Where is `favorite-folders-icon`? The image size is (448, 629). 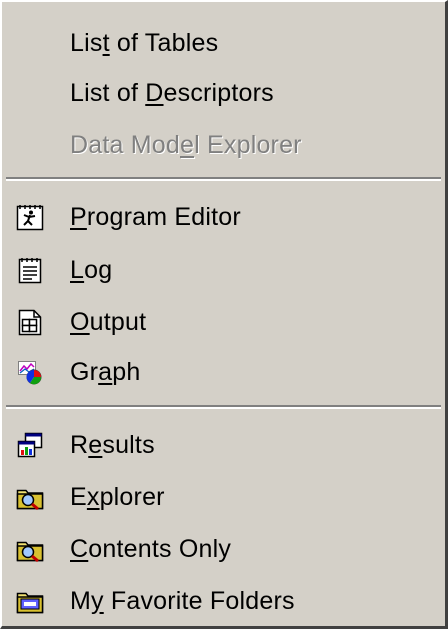
favorite-folders-icon is located at coordinates (30, 601).